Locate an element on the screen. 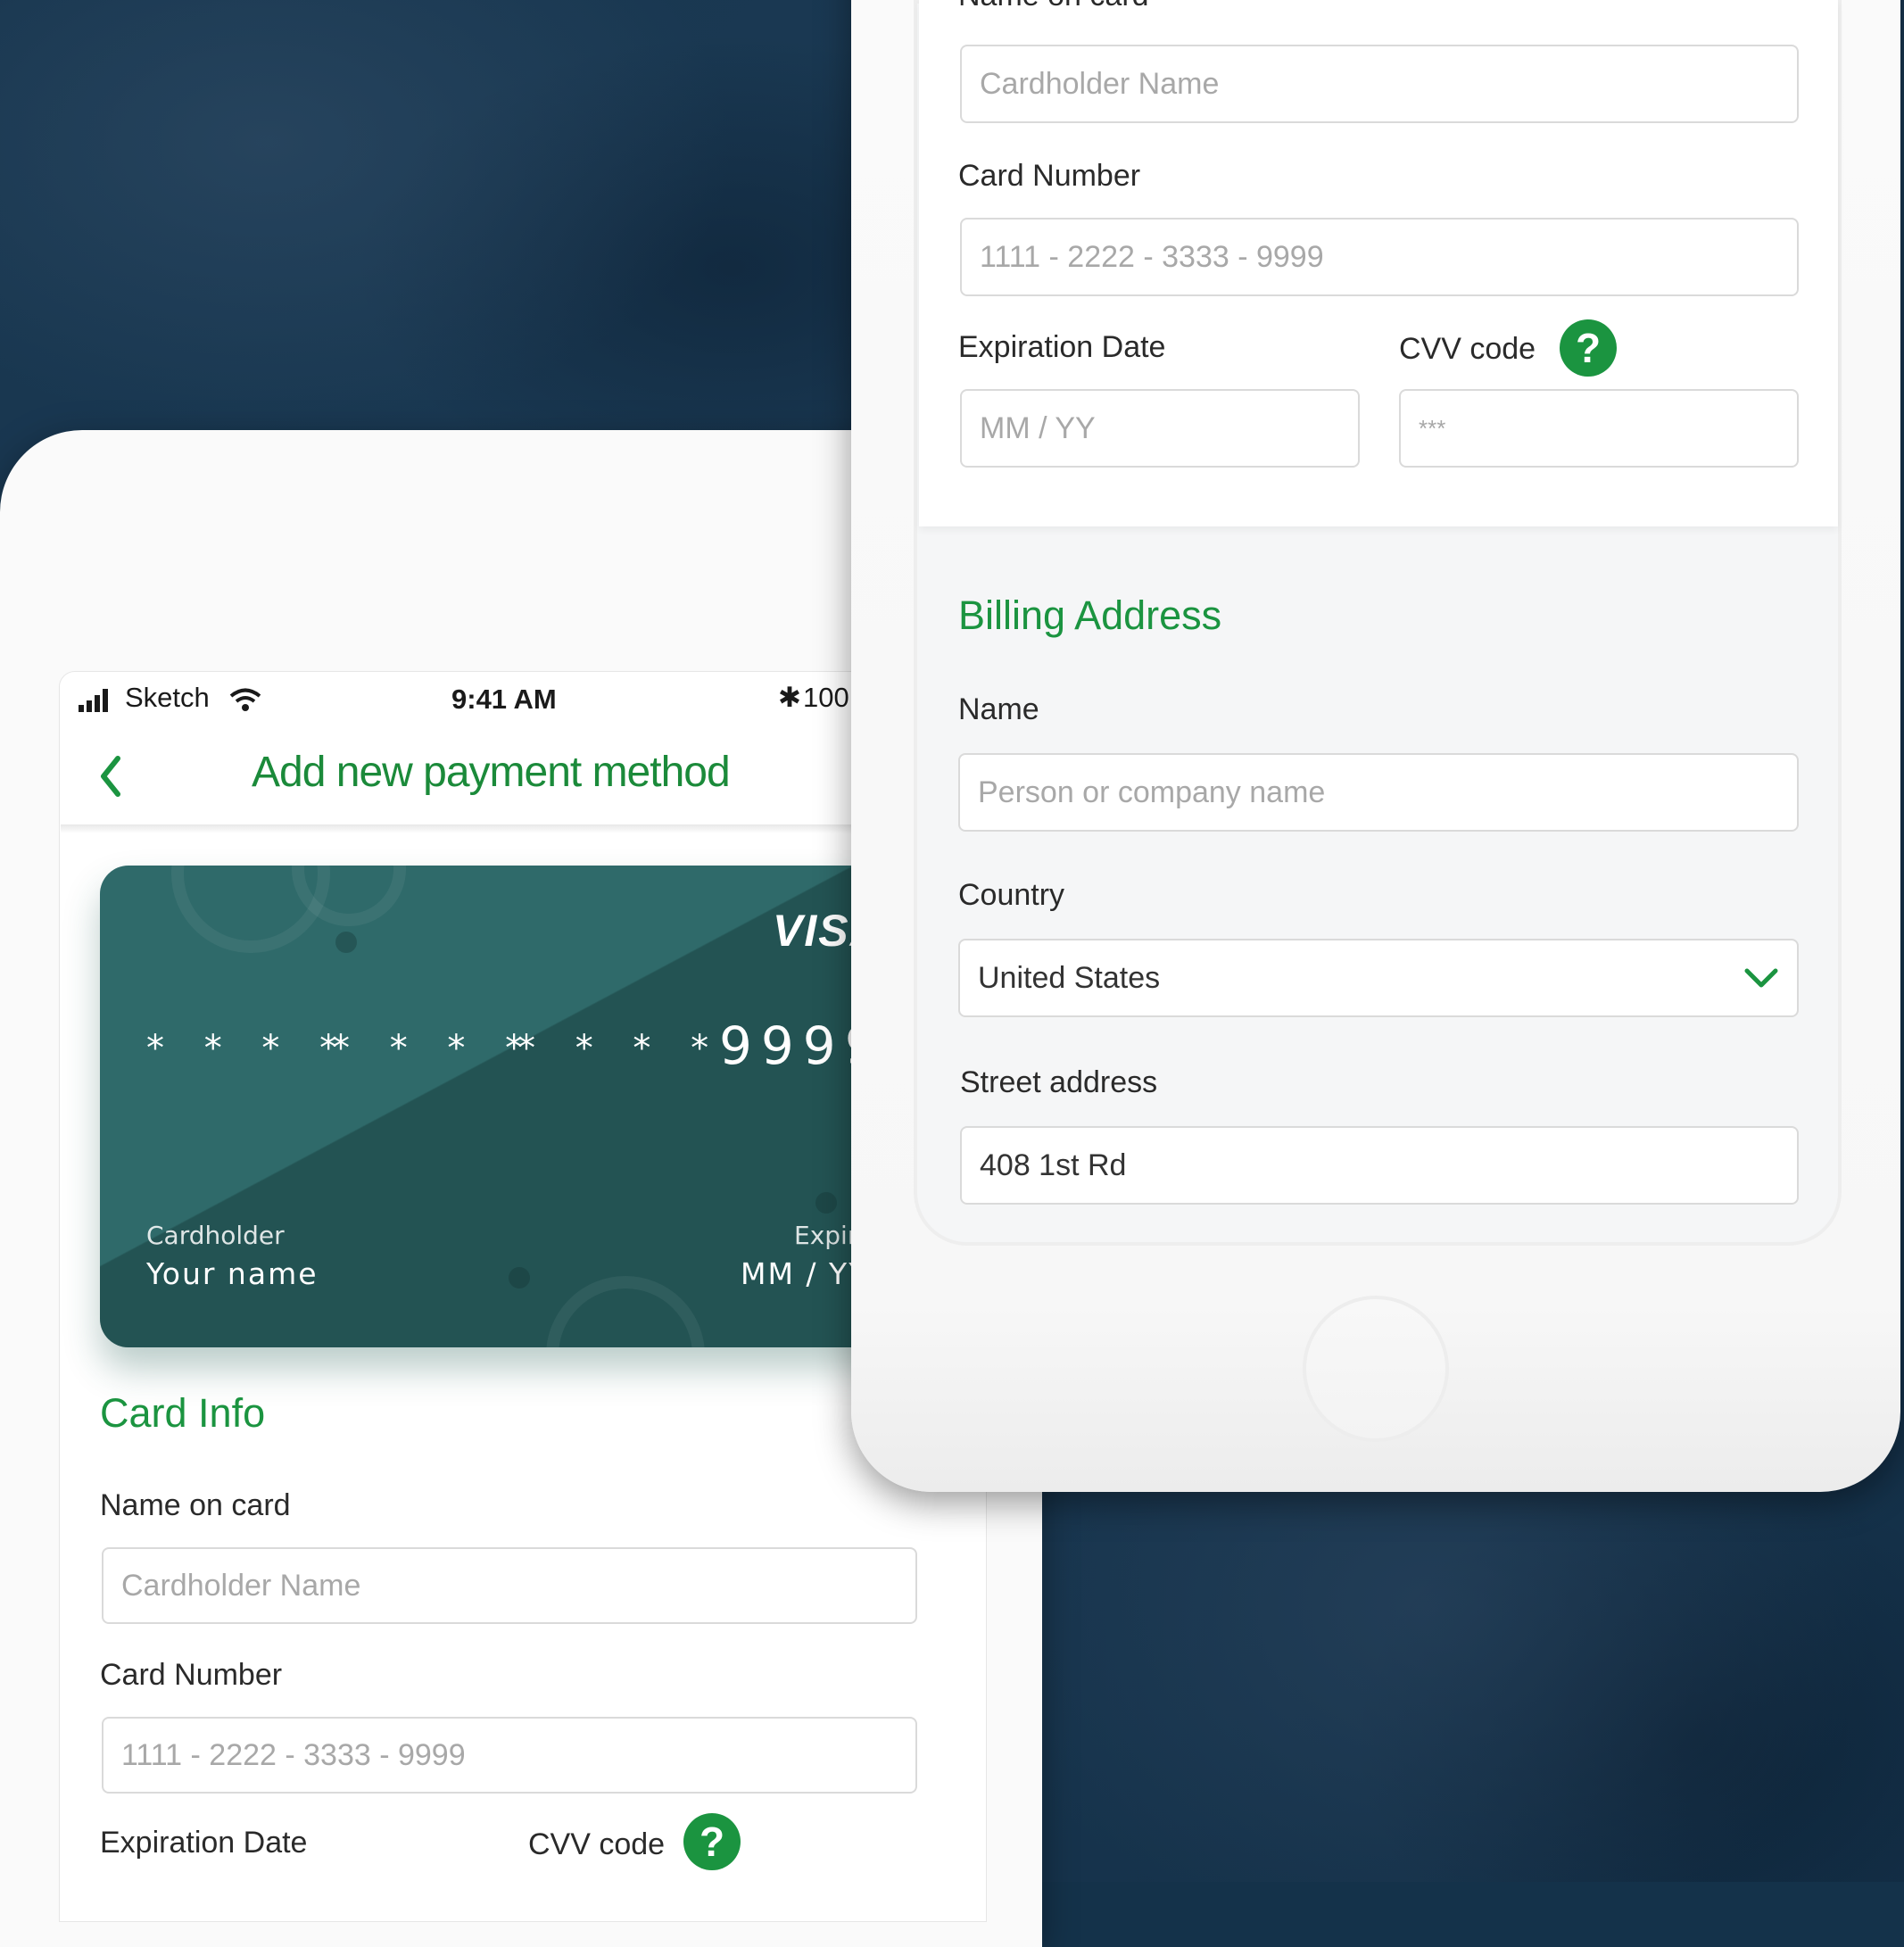 The width and height of the screenshot is (1904, 1947). card-masked-group-2: * * * * is located at coordinates (435, 1048).